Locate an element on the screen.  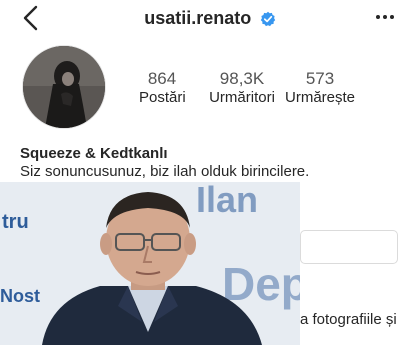
profile-action-button is located at coordinates (349, 247).